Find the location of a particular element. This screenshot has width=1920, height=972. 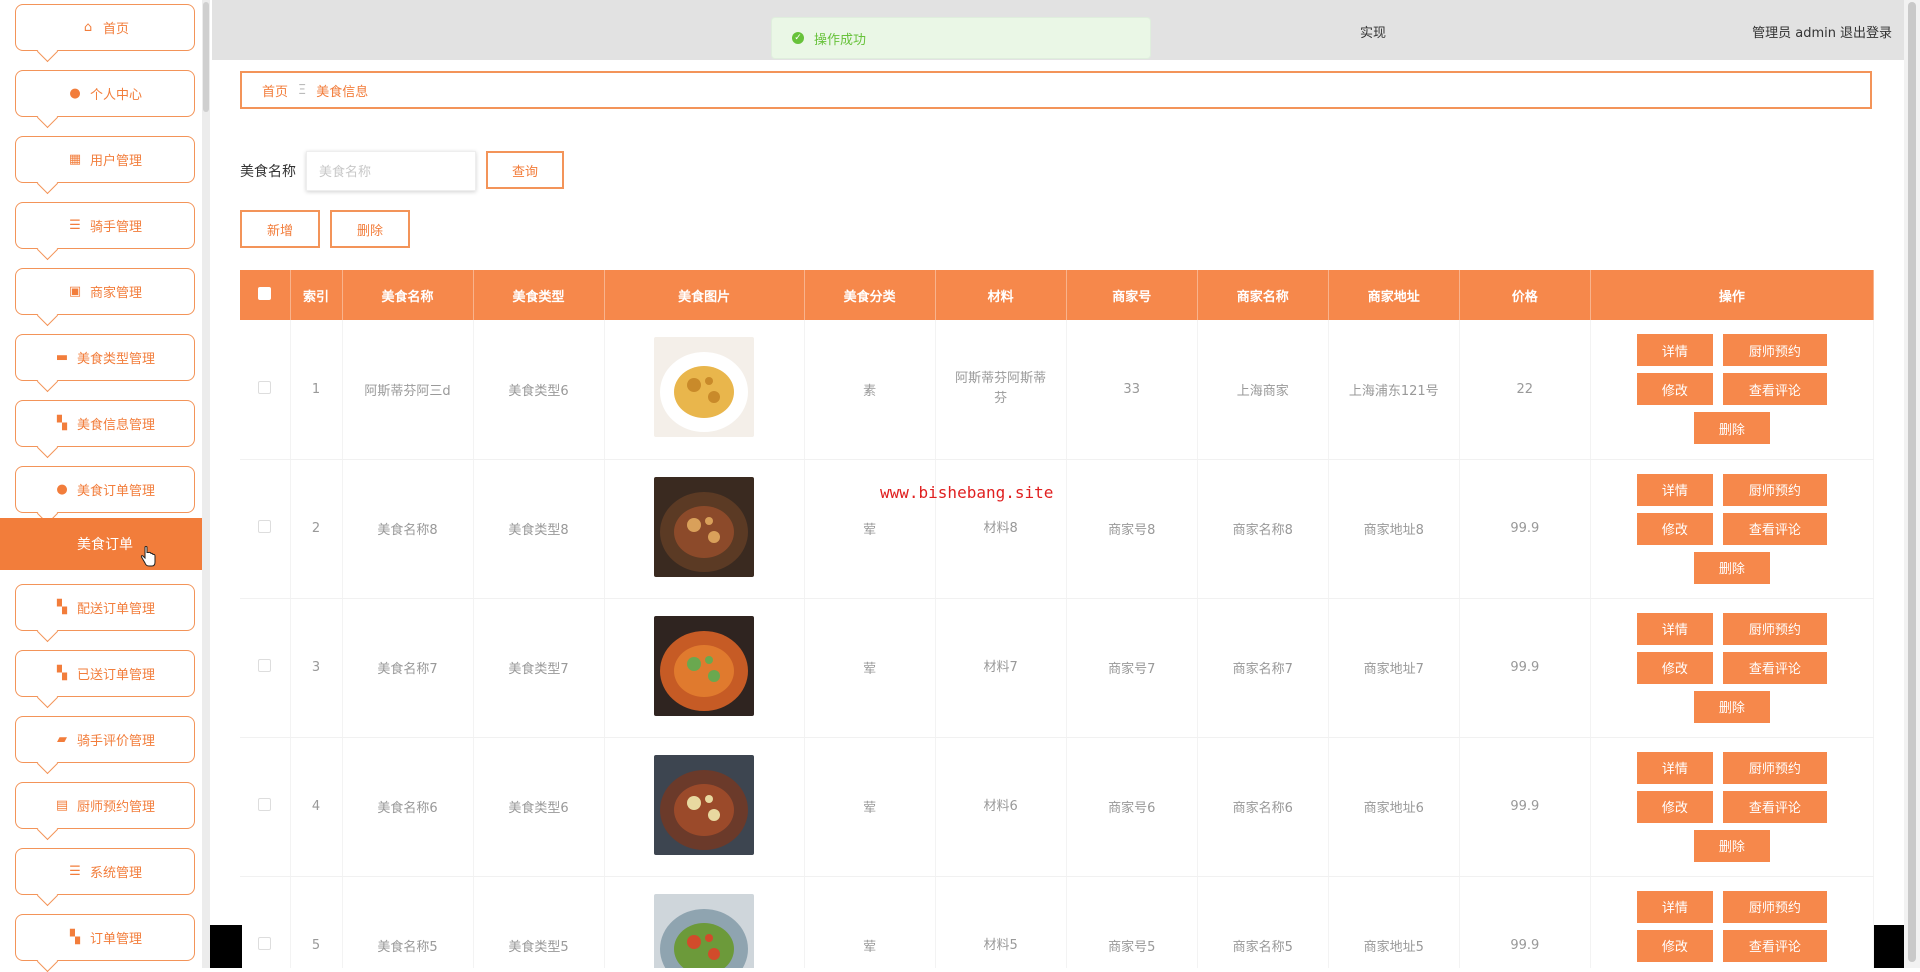

cell-type: 美食类型6 is located at coordinates (539, 807).